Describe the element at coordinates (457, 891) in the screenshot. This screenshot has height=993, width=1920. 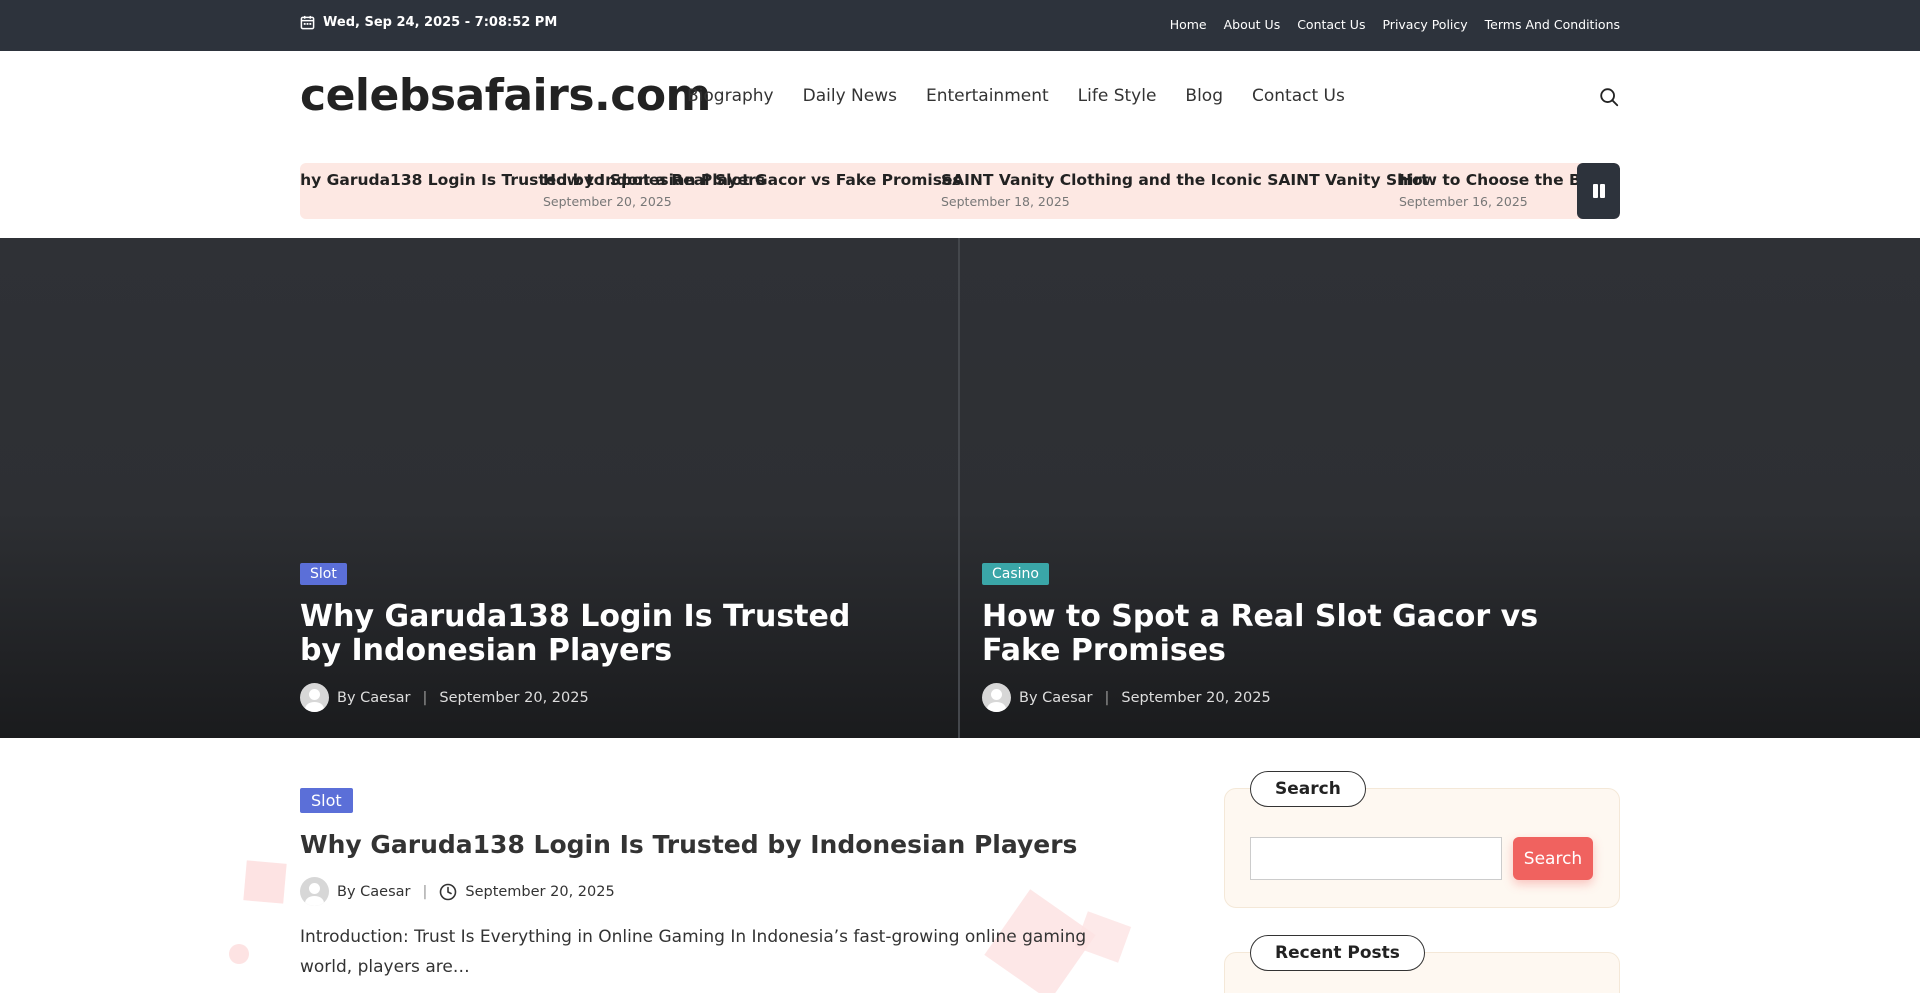
I see `post-meta: By Caesar | September 20, 2025` at that location.